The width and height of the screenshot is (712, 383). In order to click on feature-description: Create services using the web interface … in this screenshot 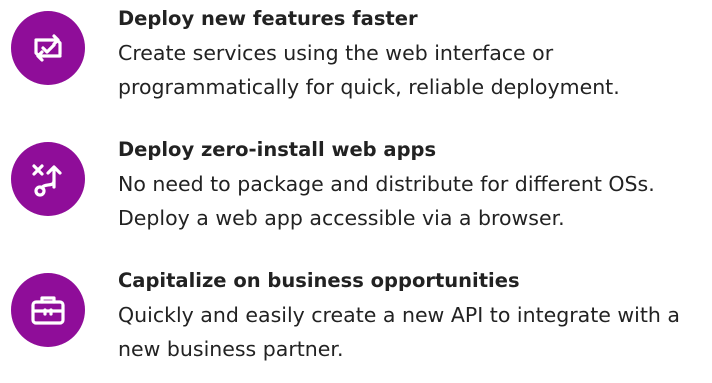, I will do `click(369, 70)`.